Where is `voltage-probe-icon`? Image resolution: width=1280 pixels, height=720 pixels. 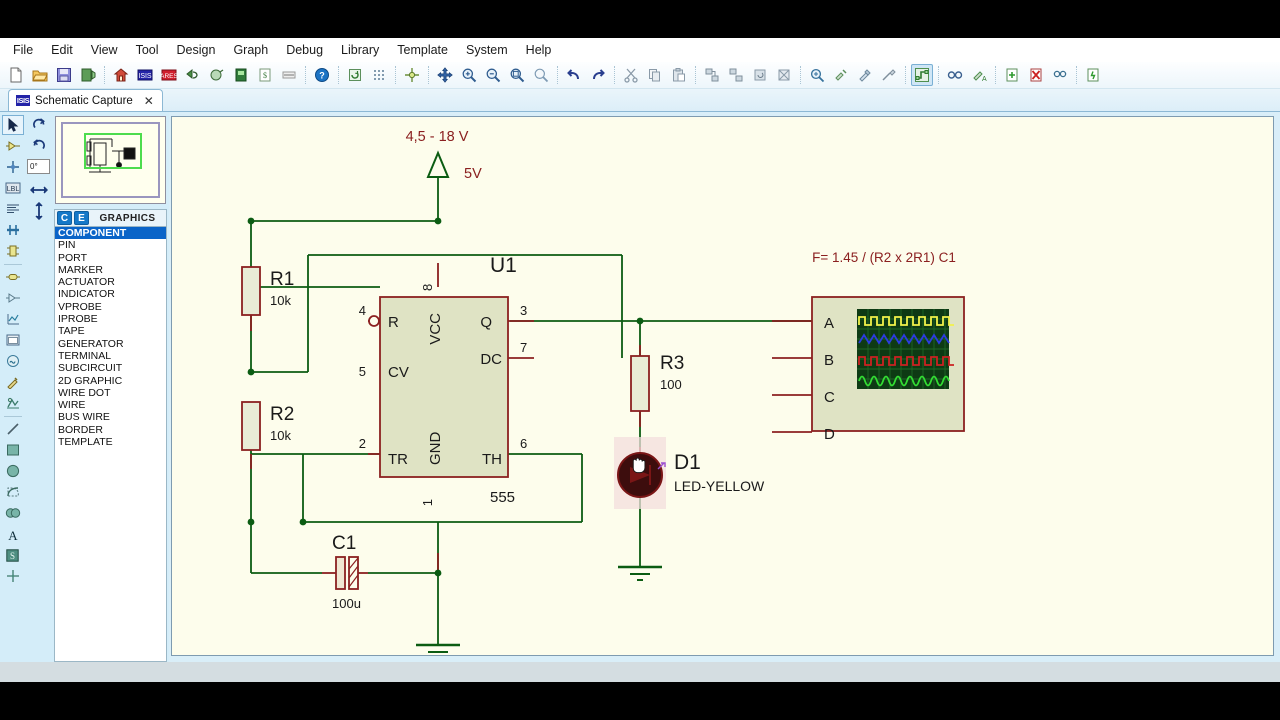 voltage-probe-icon is located at coordinates (13, 382).